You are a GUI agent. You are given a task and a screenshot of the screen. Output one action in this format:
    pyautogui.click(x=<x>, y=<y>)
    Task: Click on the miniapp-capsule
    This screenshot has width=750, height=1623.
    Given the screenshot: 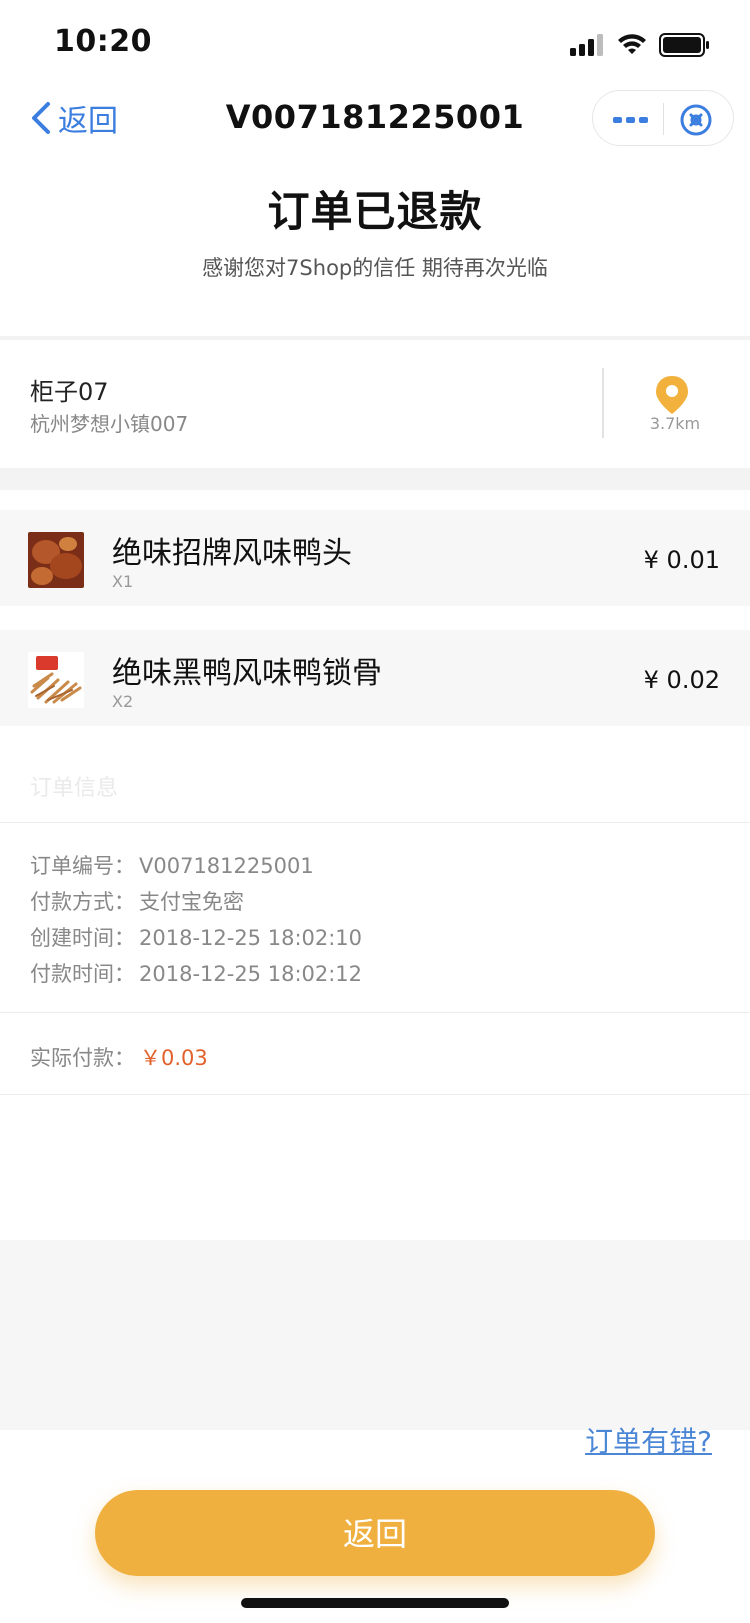 What is the action you would take?
    pyautogui.click(x=663, y=118)
    